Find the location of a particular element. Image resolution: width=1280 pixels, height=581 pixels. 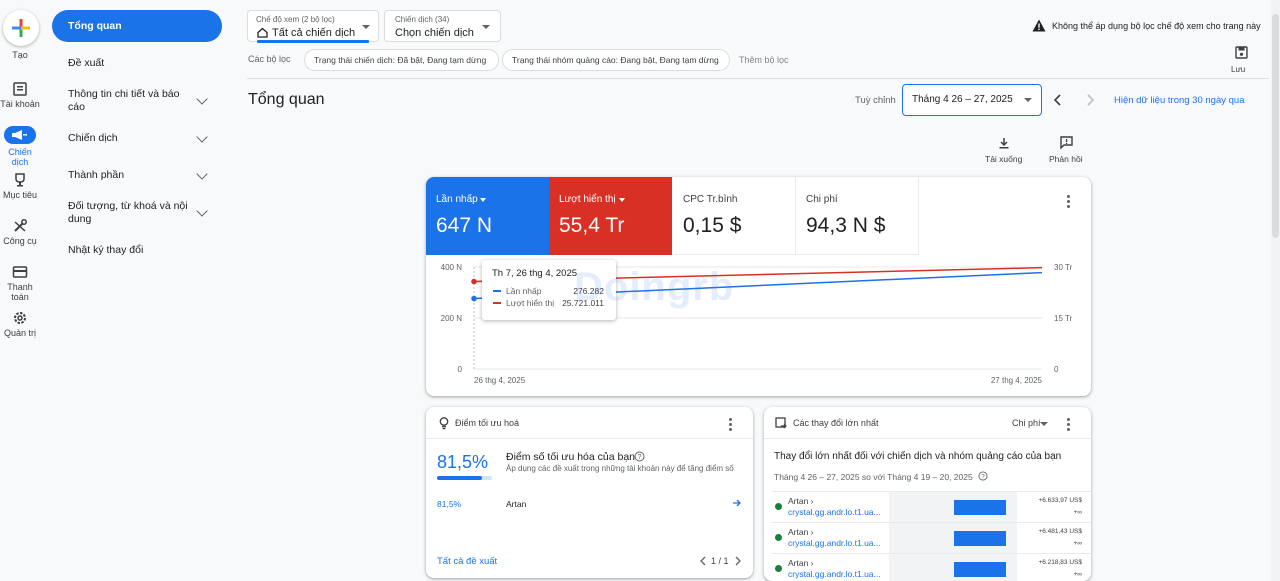

y-right-tick-label: 15 Tr is located at coordinates (1063, 318).